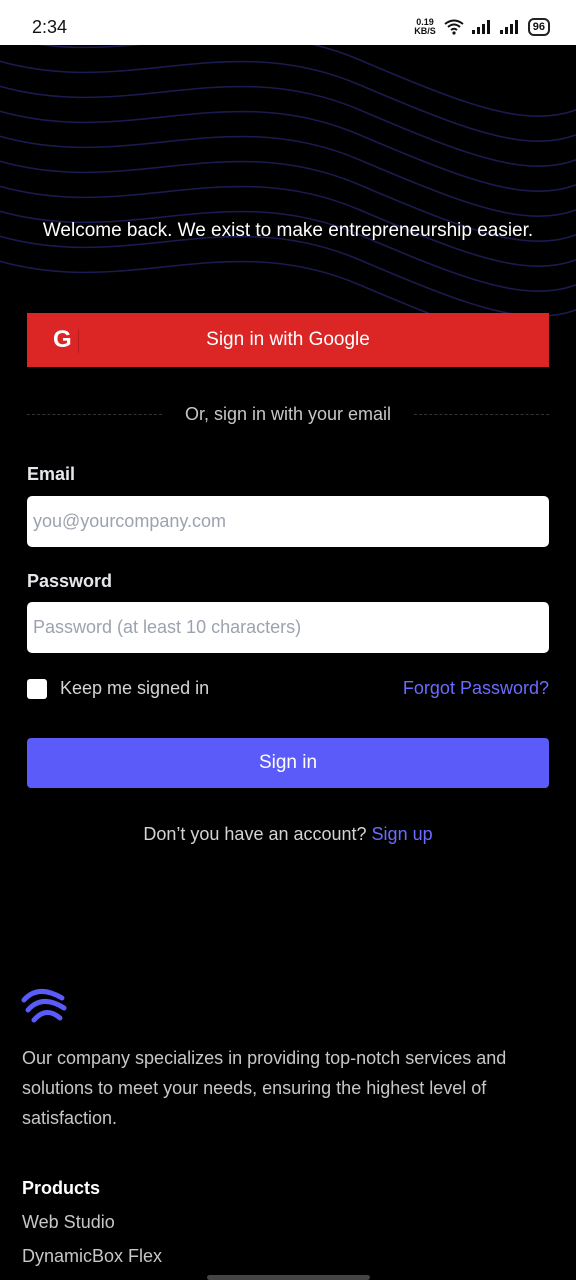  What do you see at coordinates (66, 340) in the screenshot?
I see `google-icon: G` at bounding box center [66, 340].